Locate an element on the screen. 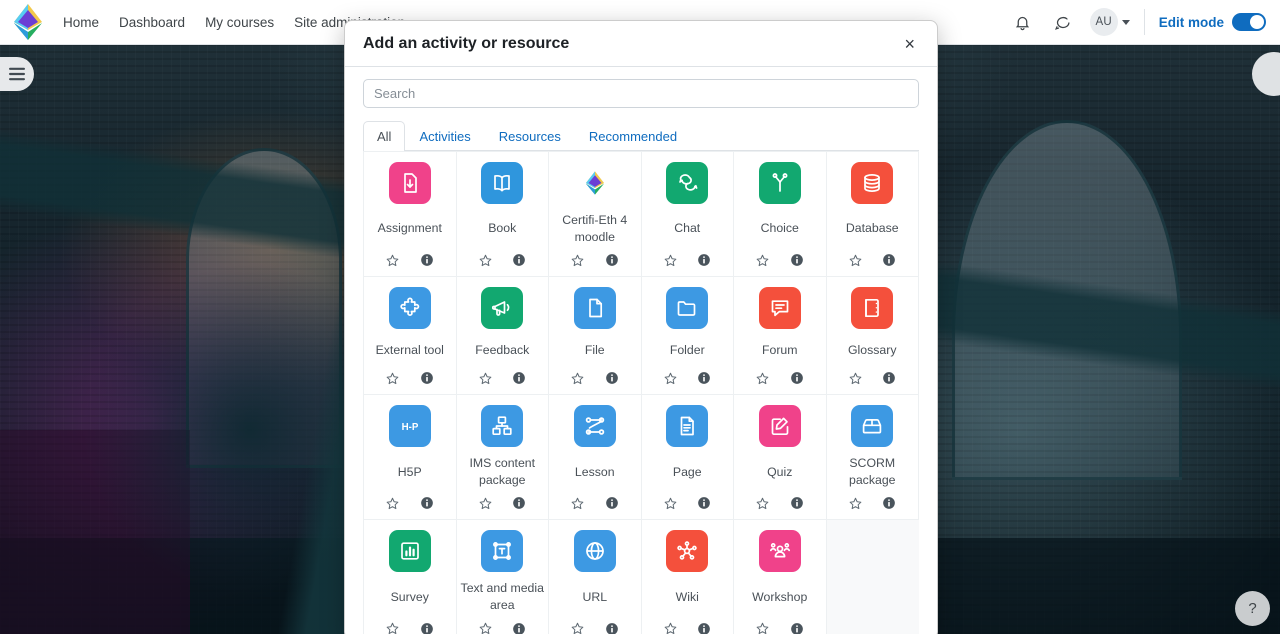  activity-tile-survey: Survey is located at coordinates (410, 577).